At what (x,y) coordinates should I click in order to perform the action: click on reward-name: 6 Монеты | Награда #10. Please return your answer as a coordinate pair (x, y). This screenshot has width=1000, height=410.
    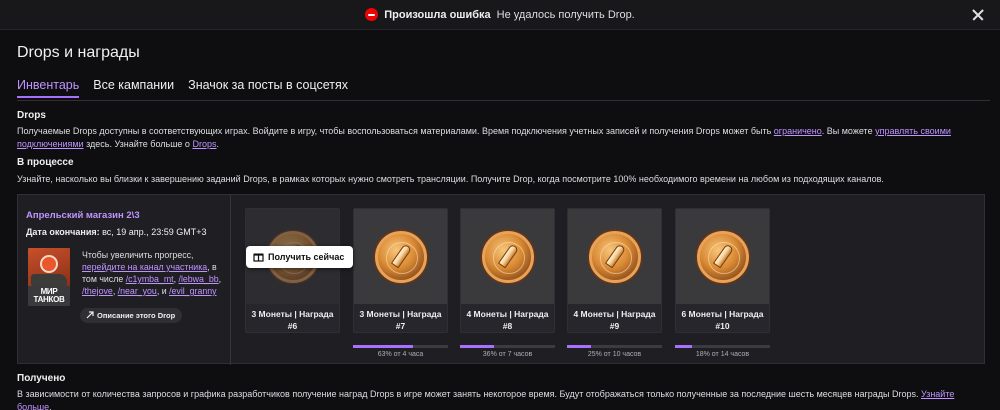
    Looking at the image, I should click on (722, 320).